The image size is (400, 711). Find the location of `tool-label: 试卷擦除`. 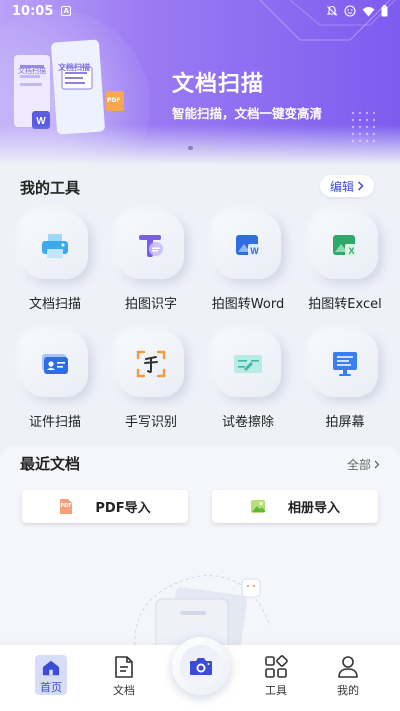

tool-label: 试卷擦除 is located at coordinates (247, 422).